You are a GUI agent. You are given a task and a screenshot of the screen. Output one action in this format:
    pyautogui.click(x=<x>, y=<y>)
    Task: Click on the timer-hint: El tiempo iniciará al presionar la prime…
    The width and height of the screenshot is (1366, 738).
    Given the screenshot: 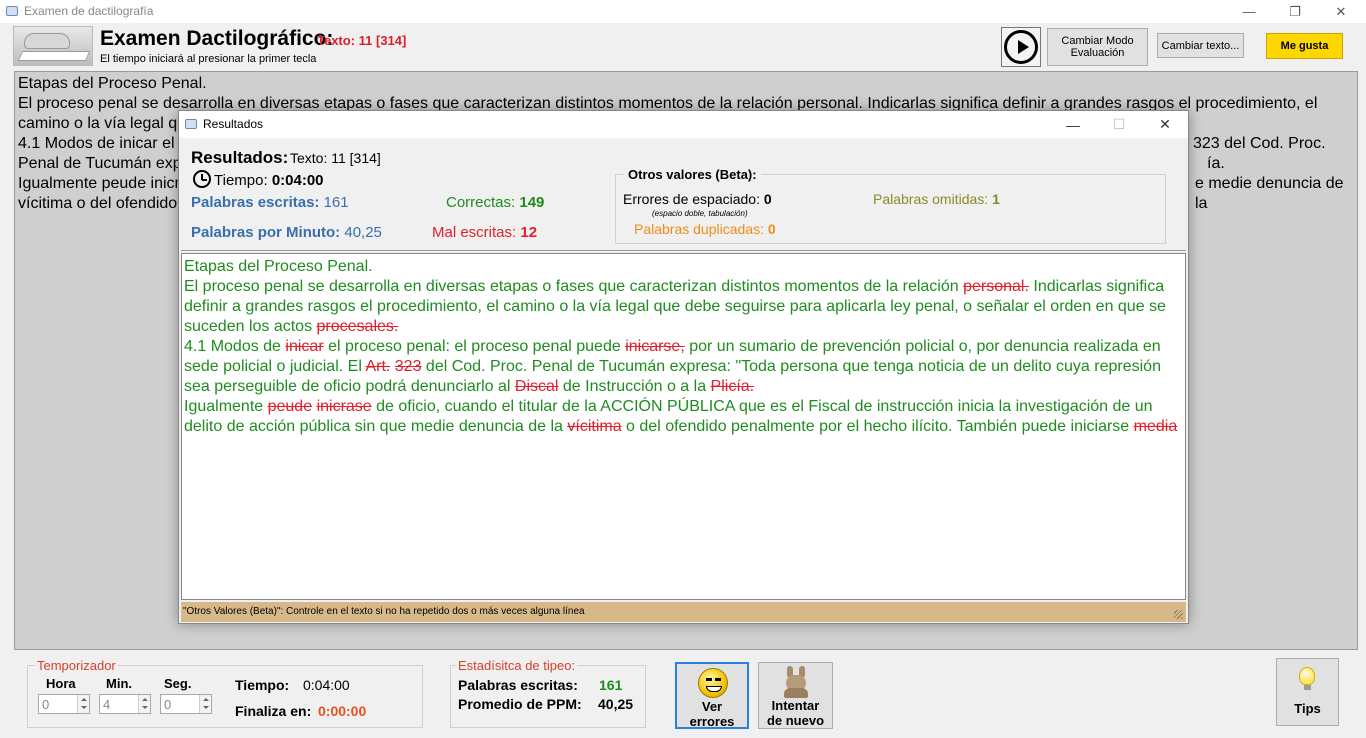 What is the action you would take?
    pyautogui.click(x=208, y=59)
    